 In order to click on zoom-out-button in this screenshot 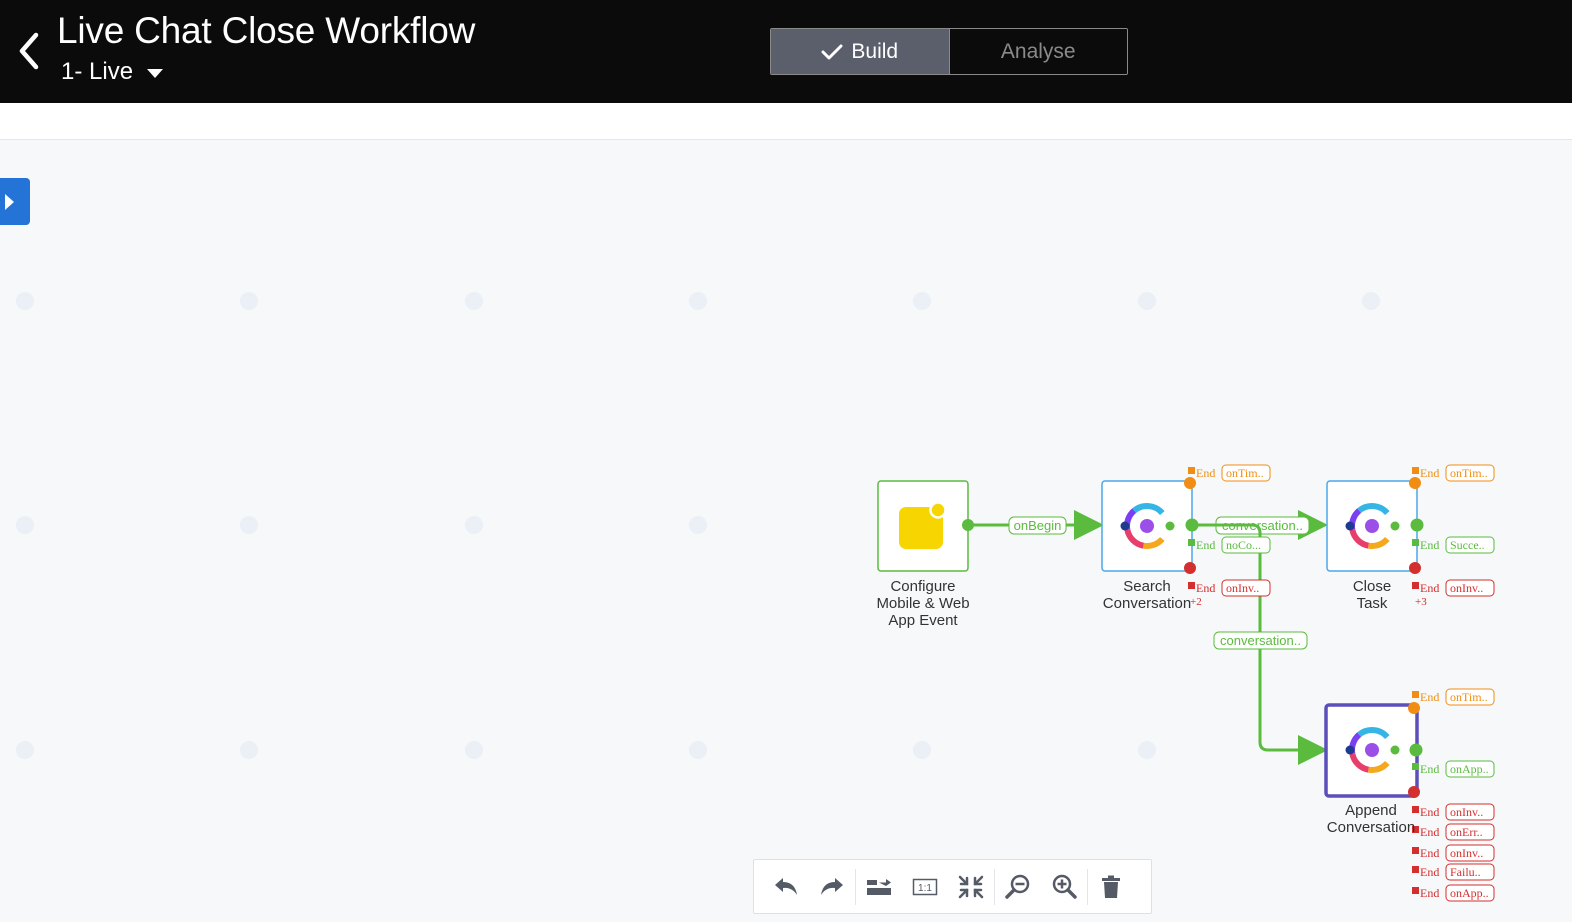, I will do `click(1018, 887)`.